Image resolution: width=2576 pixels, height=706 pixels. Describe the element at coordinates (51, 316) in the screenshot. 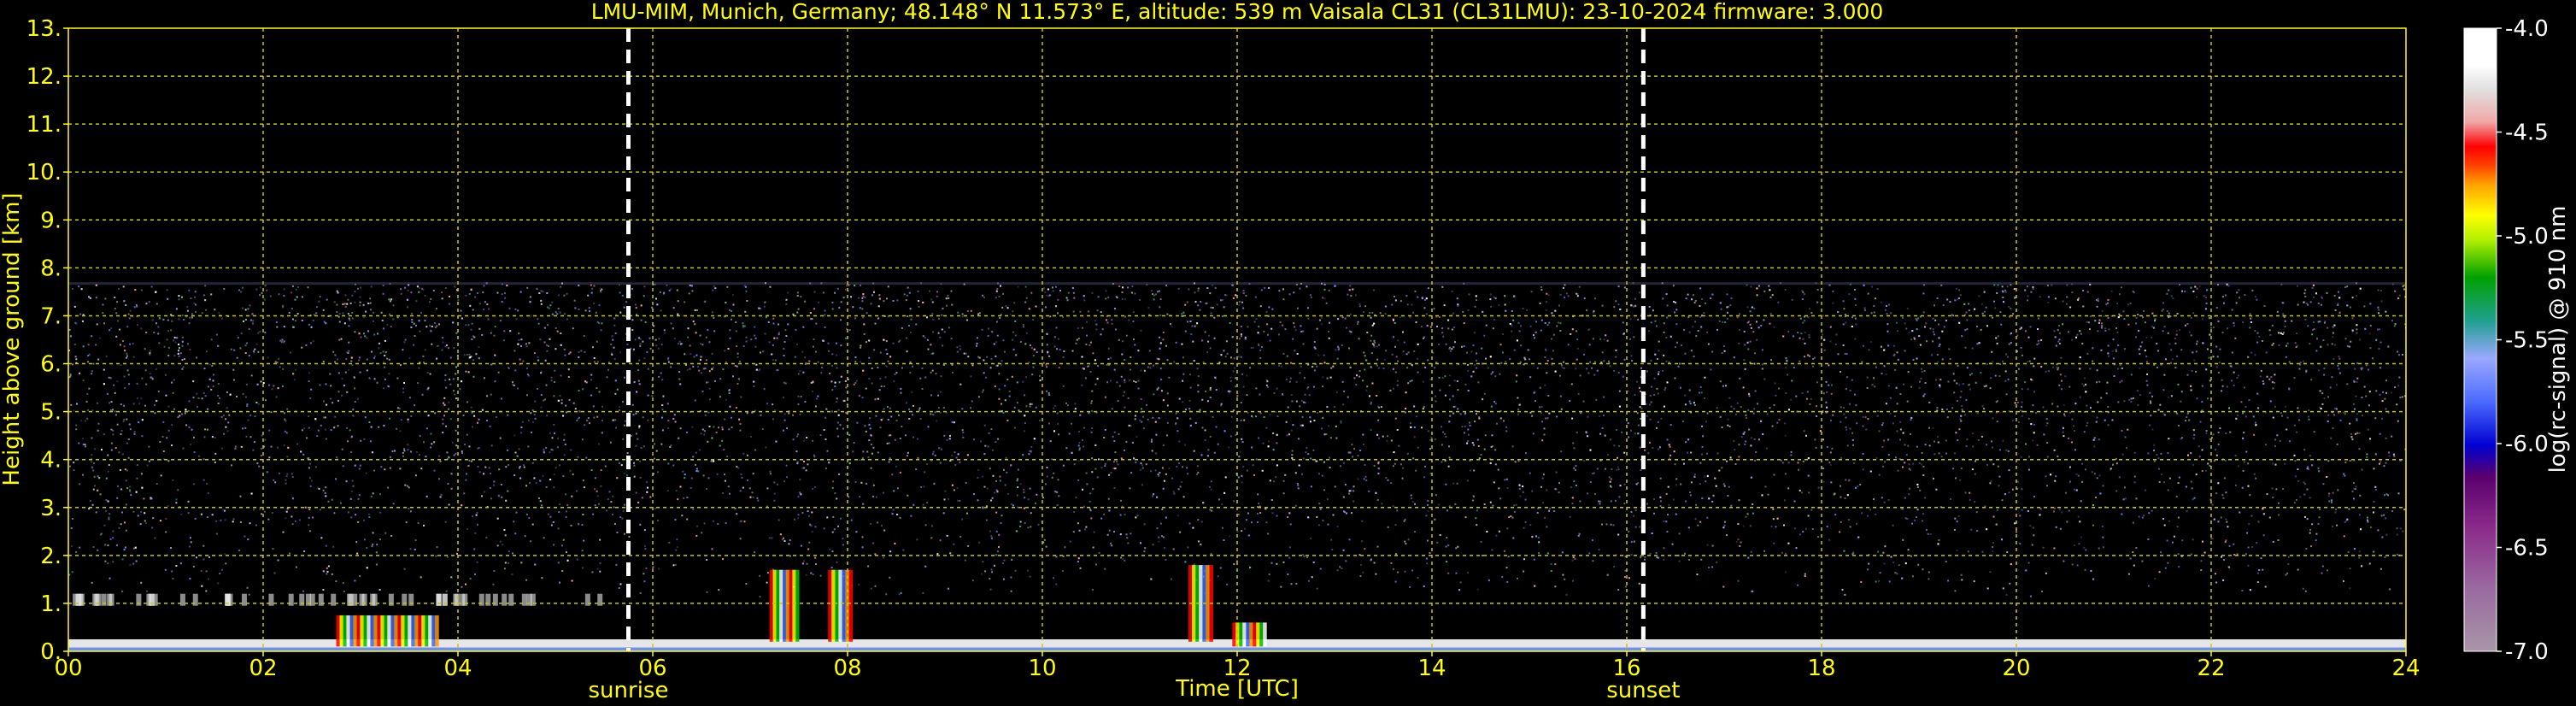

I see `y-tick-label: 7.` at that location.